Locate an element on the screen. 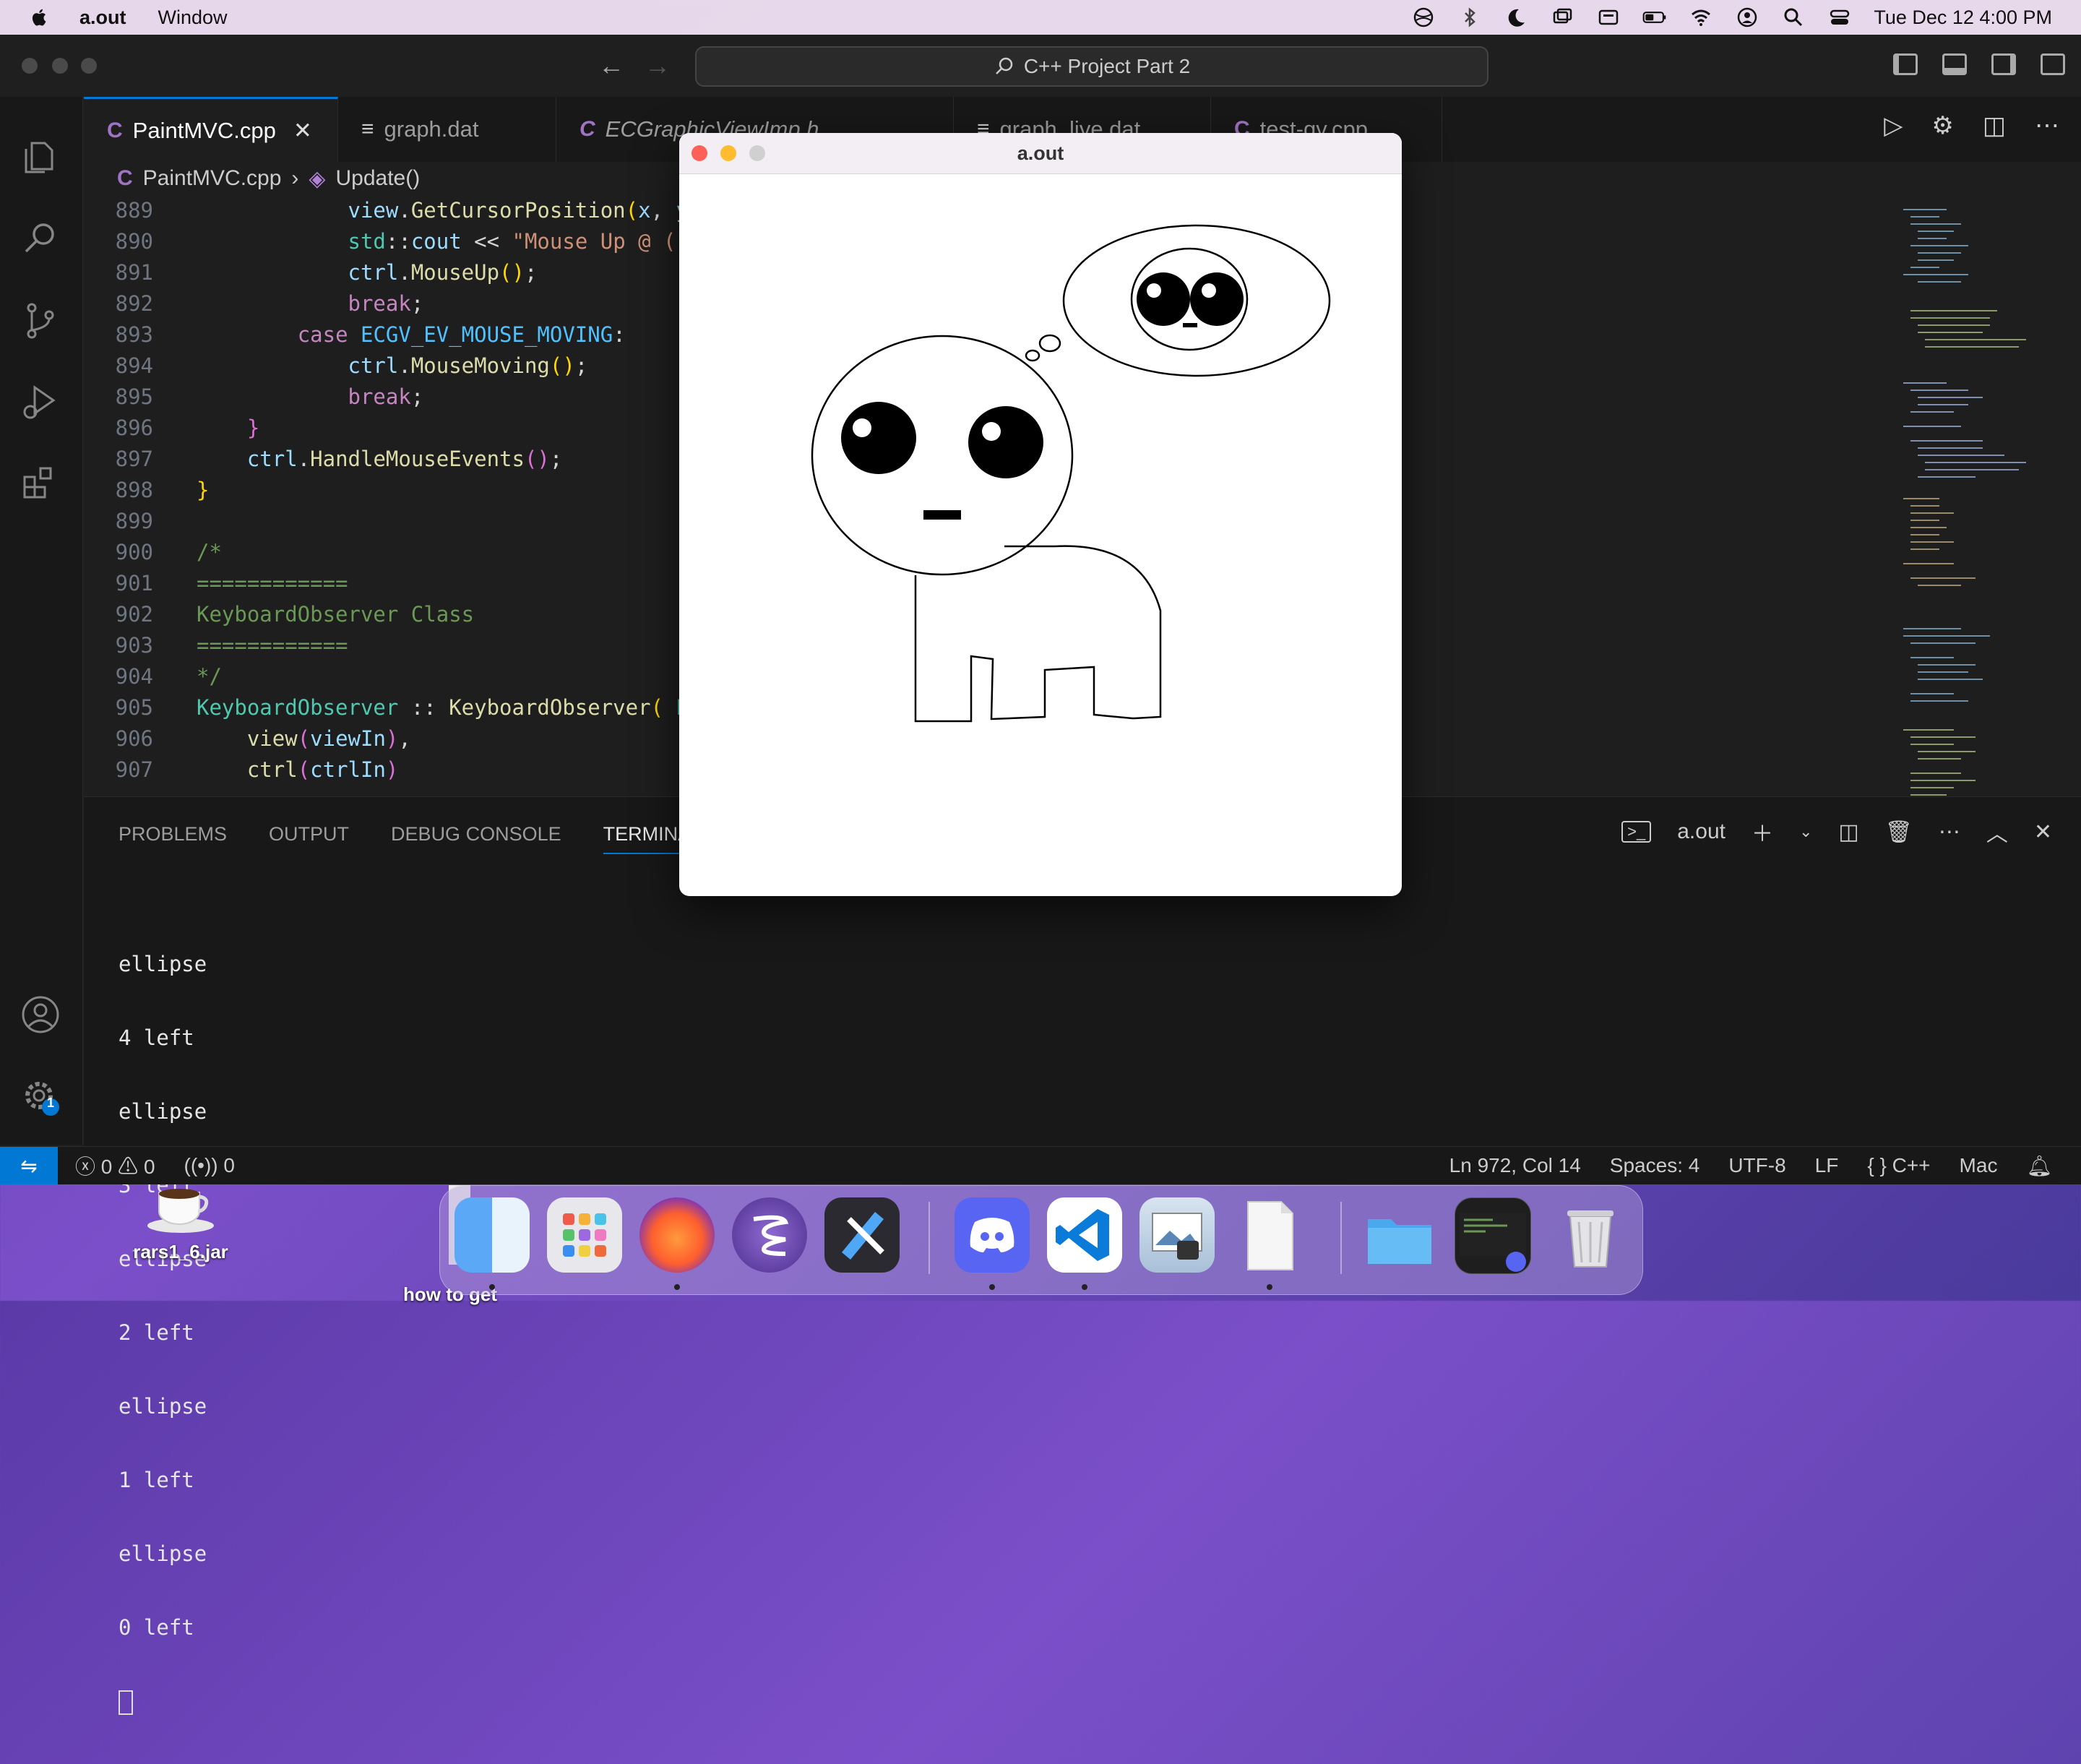 The height and width of the screenshot is (1764, 2081). customize-layout-icon is located at coordinates (2053, 64).